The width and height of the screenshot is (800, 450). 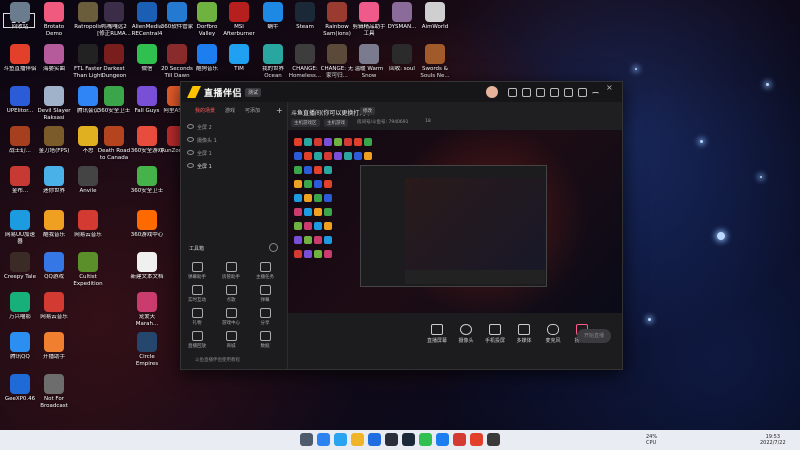 I want to click on microphone-button: 麦克风, so click(x=553, y=334).